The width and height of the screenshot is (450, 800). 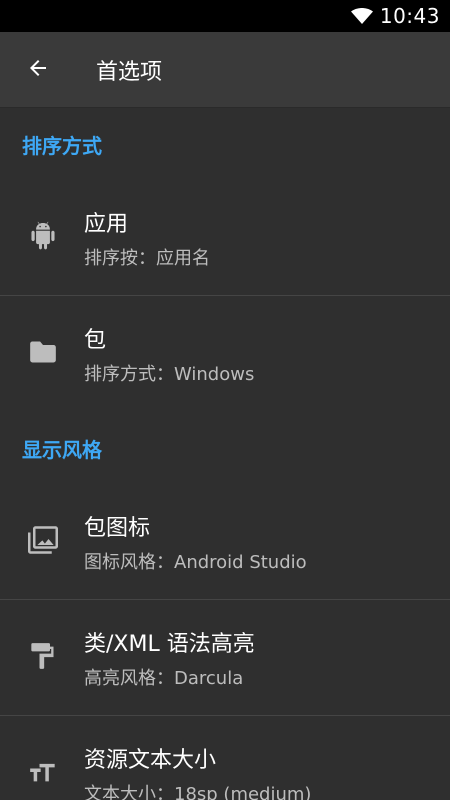 What do you see at coordinates (150, 760) in the screenshot?
I see `pref-item-title: 资源文本大小` at bounding box center [150, 760].